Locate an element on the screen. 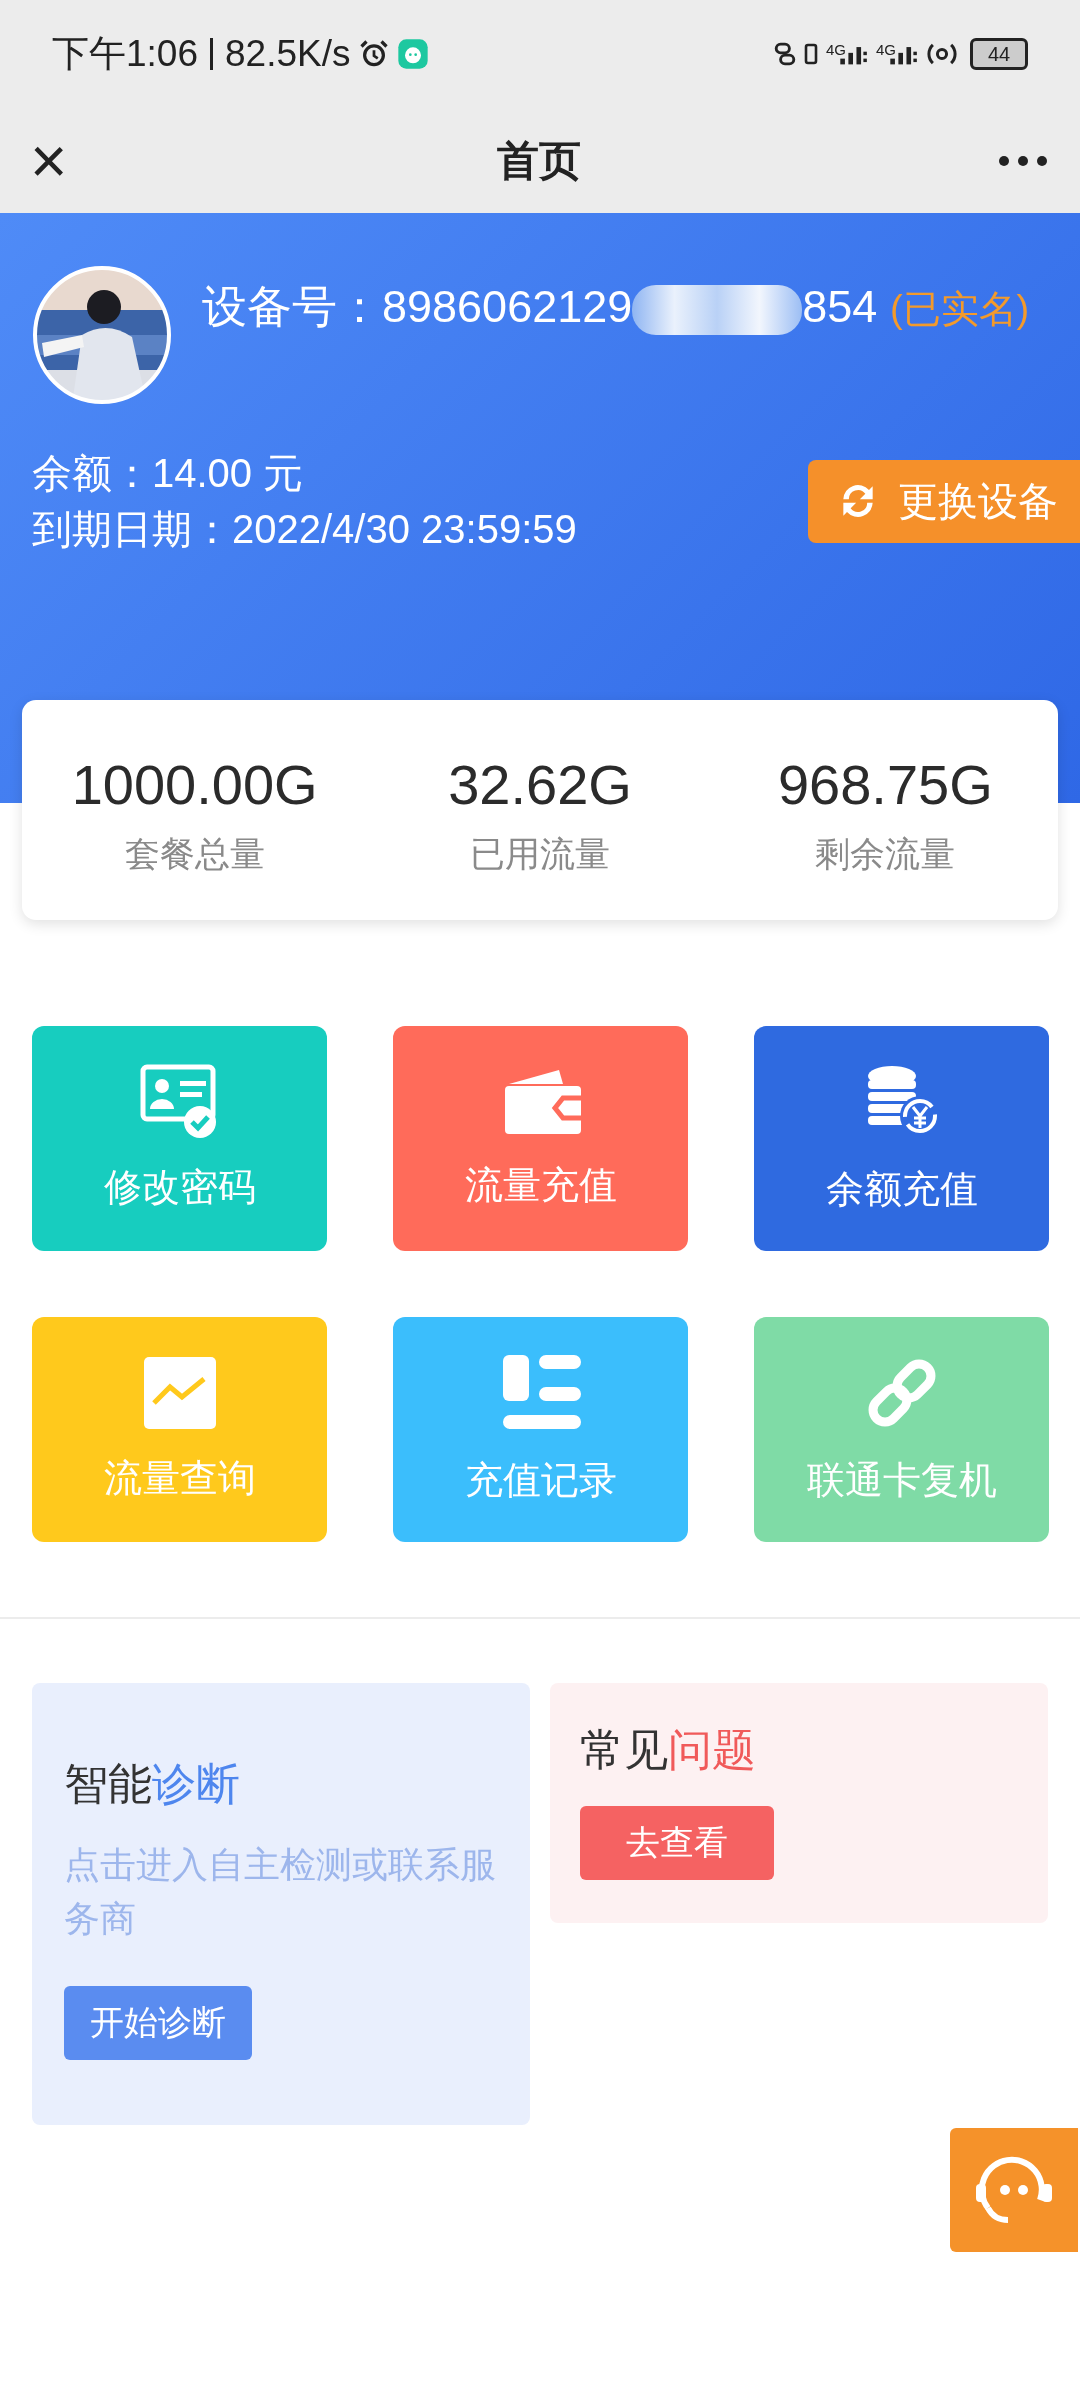 This screenshot has width=1080, height=2400. feature-tile: 联通卡复机 is located at coordinates (901, 1429).